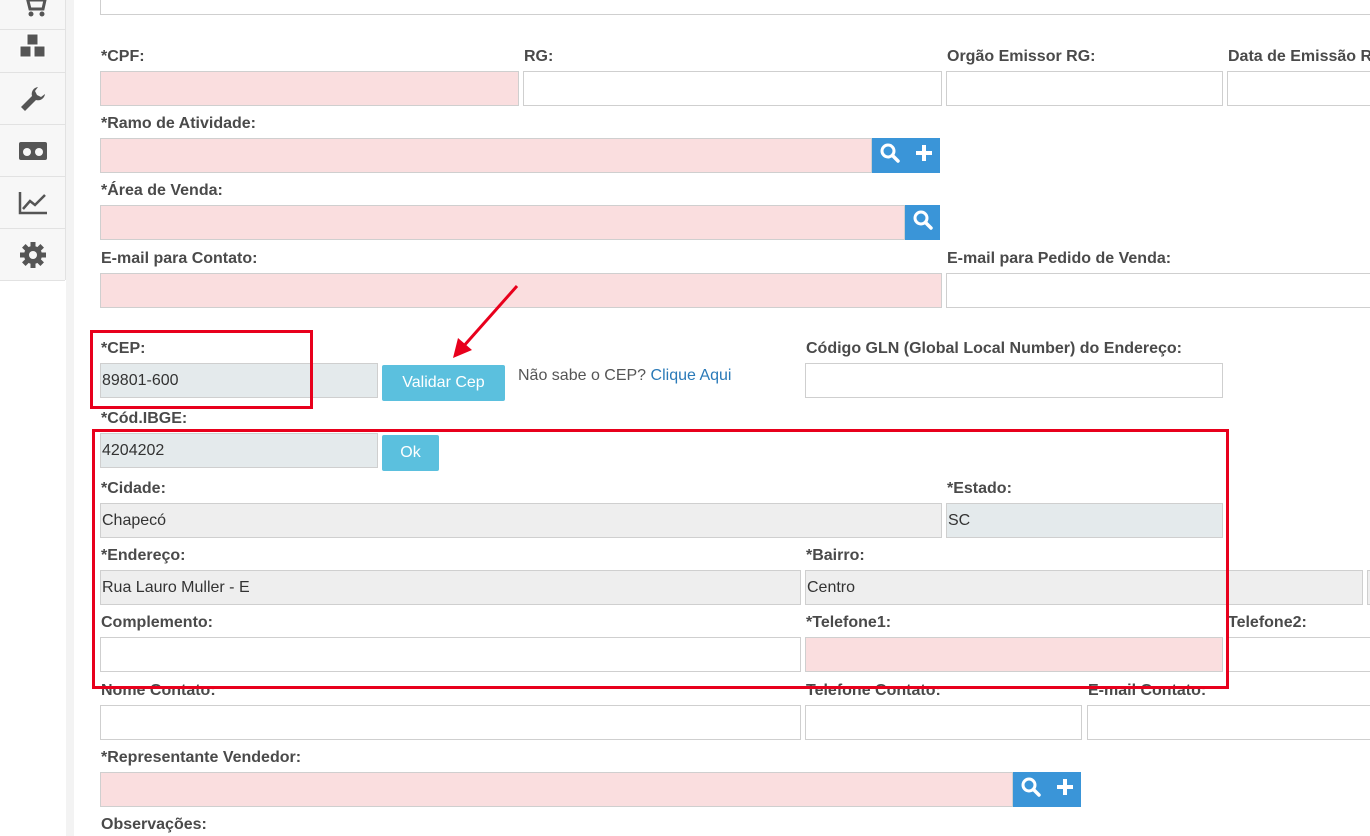 Image resolution: width=1370 pixels, height=836 pixels. I want to click on area-venda-field, so click(502, 222).